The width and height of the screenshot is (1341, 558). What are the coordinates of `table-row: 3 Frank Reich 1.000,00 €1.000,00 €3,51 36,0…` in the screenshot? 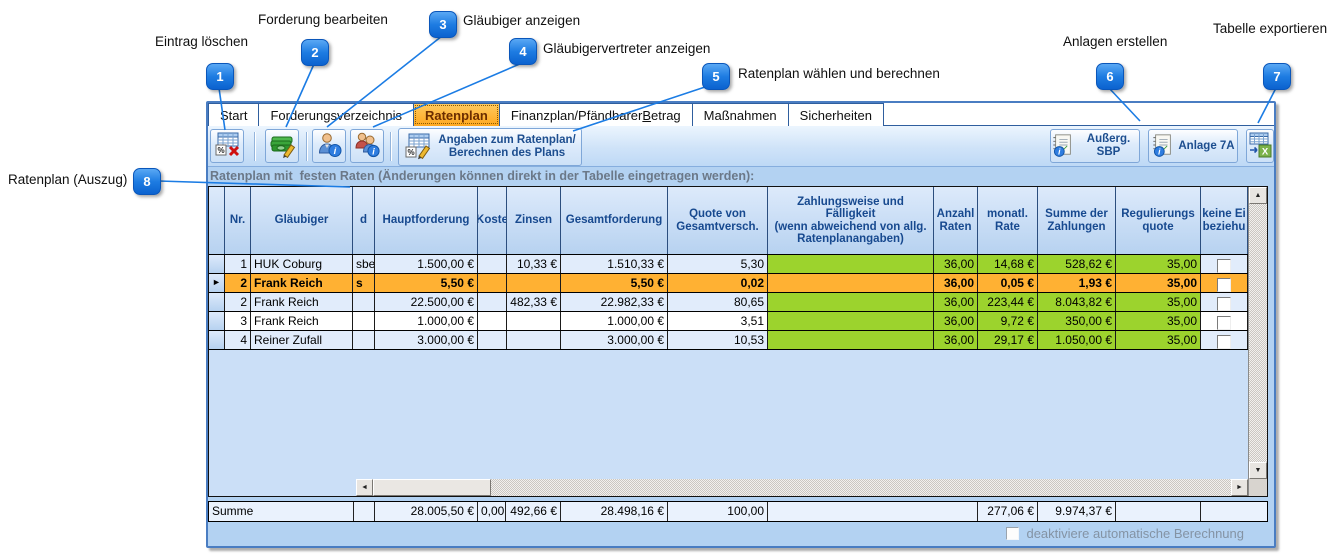 It's located at (728, 321).